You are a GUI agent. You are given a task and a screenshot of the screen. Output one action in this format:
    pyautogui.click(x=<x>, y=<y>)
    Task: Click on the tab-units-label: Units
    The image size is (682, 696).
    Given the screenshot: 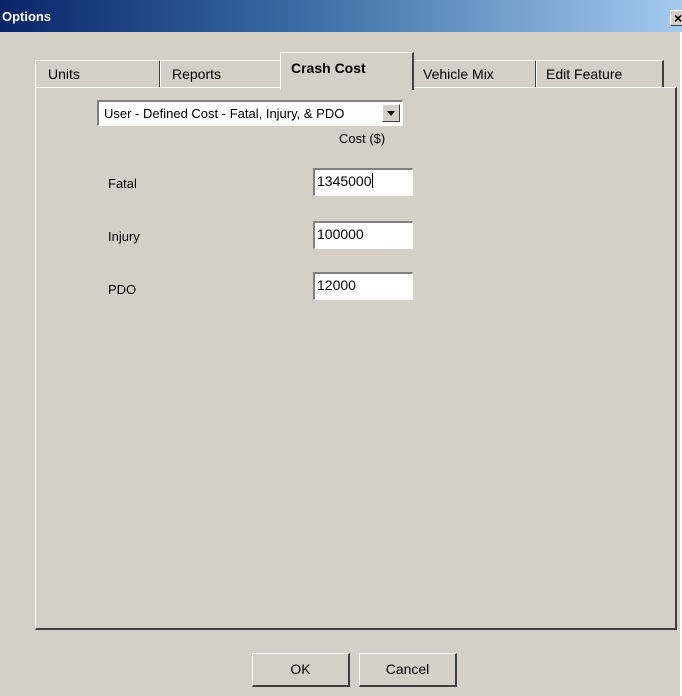 What is the action you would take?
    pyautogui.click(x=64, y=74)
    